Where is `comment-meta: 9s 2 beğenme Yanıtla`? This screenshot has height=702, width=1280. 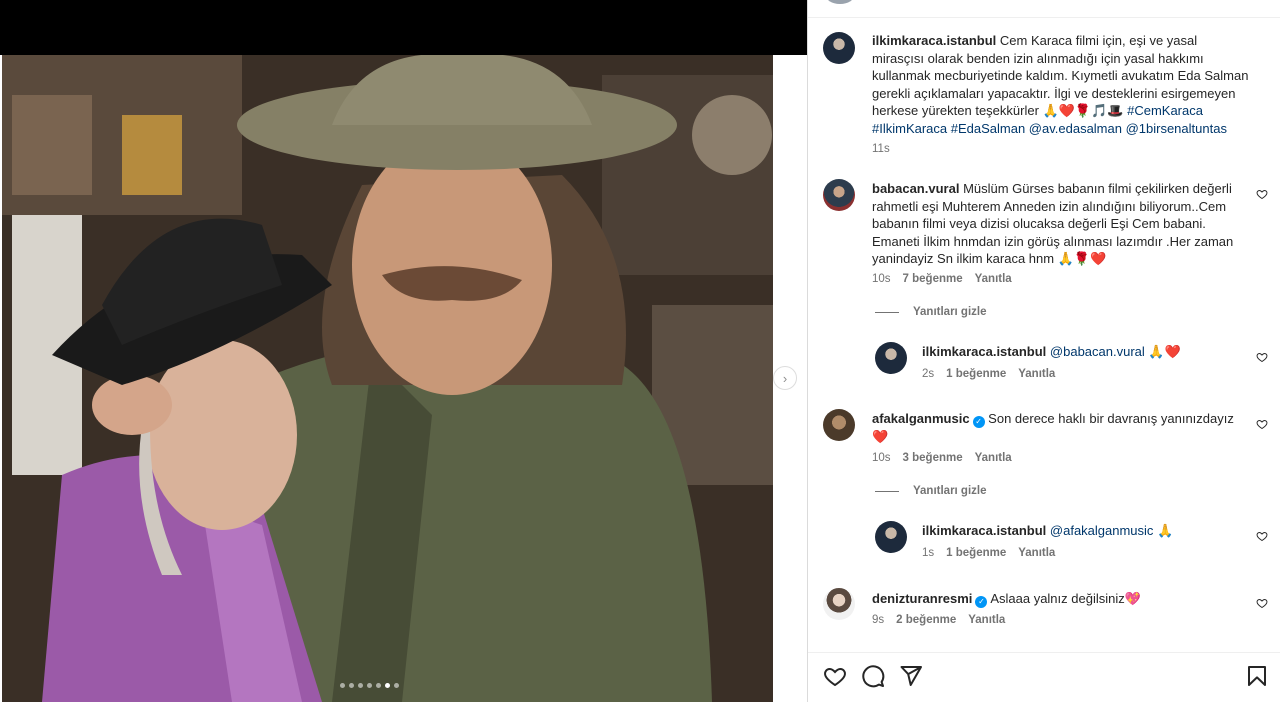
comment-meta: 9s 2 beğenme Yanıtla is located at coordinates (938, 620).